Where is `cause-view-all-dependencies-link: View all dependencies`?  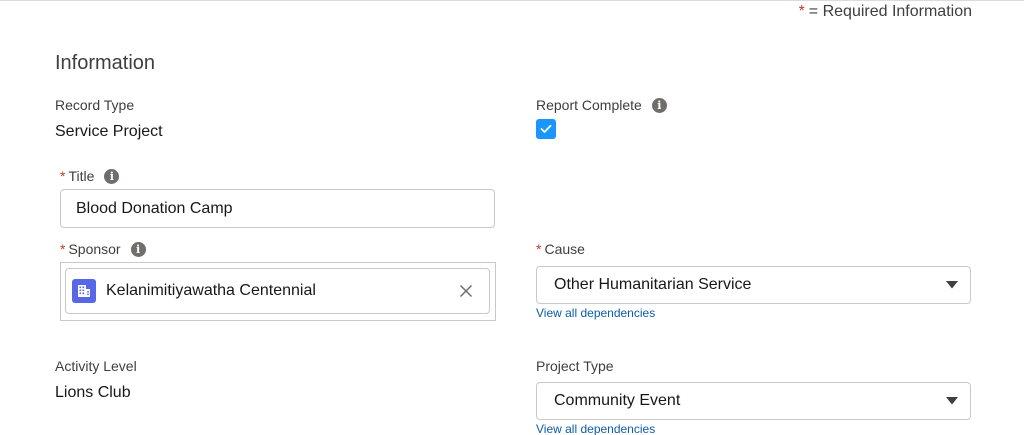 cause-view-all-dependencies-link: View all dependencies is located at coordinates (595, 313).